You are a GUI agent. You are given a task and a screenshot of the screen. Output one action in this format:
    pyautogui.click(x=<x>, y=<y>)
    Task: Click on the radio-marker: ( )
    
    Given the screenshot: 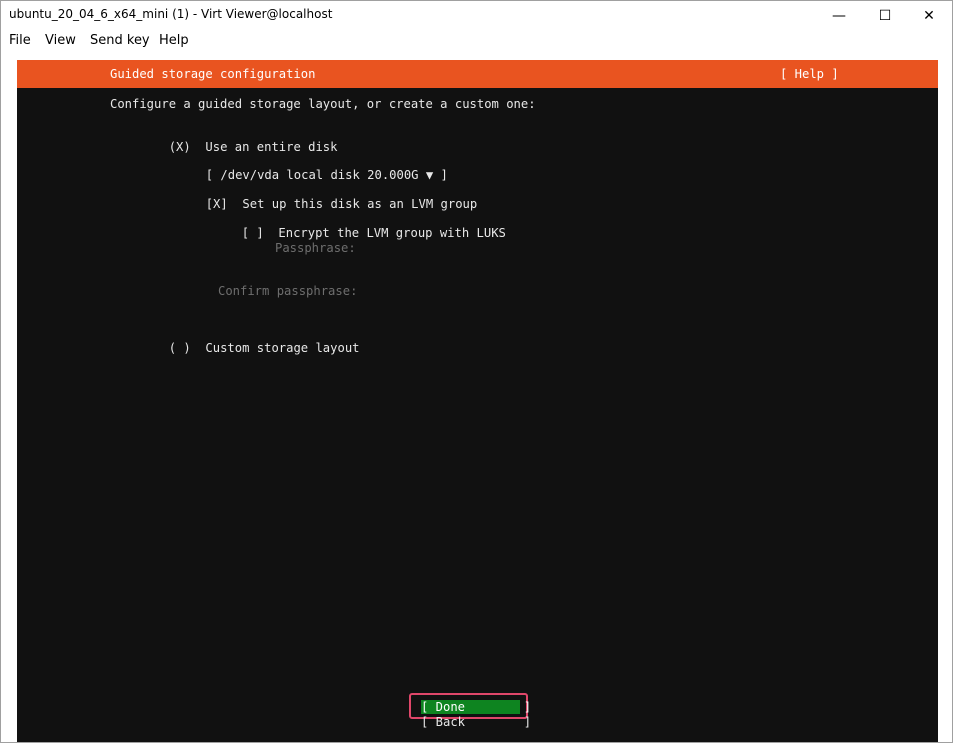 What is the action you would take?
    pyautogui.click(x=179, y=348)
    